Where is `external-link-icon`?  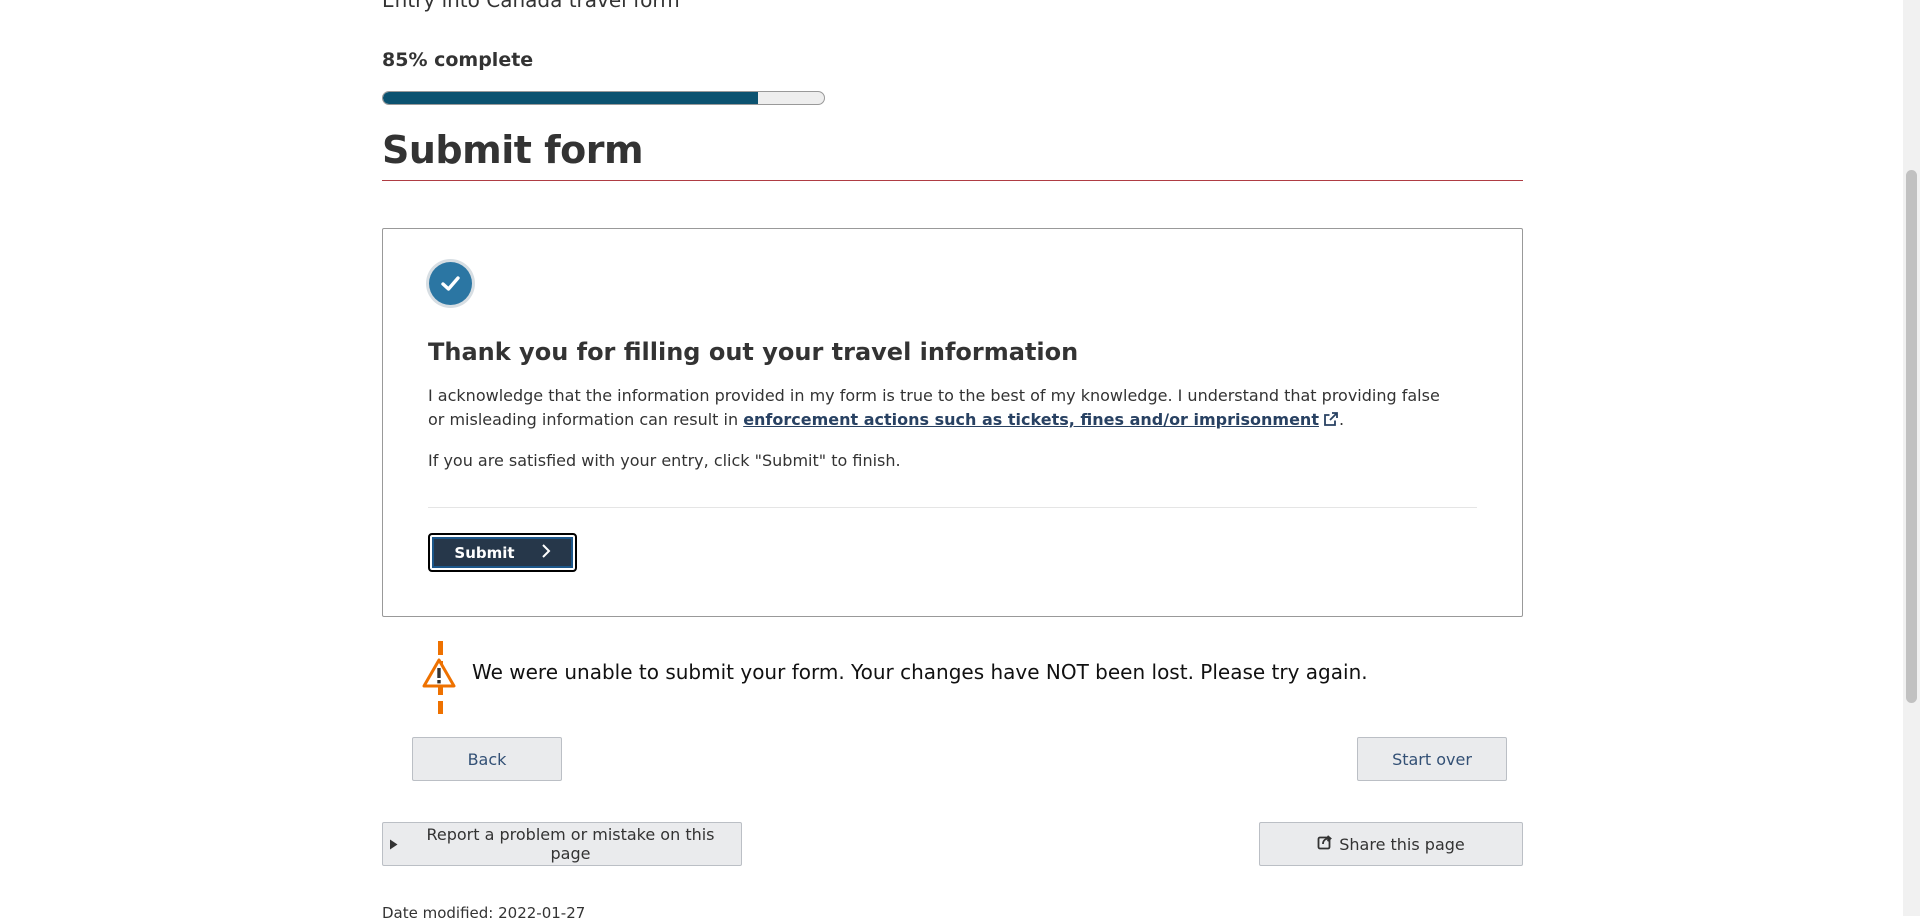
external-link-icon is located at coordinates (1331, 422).